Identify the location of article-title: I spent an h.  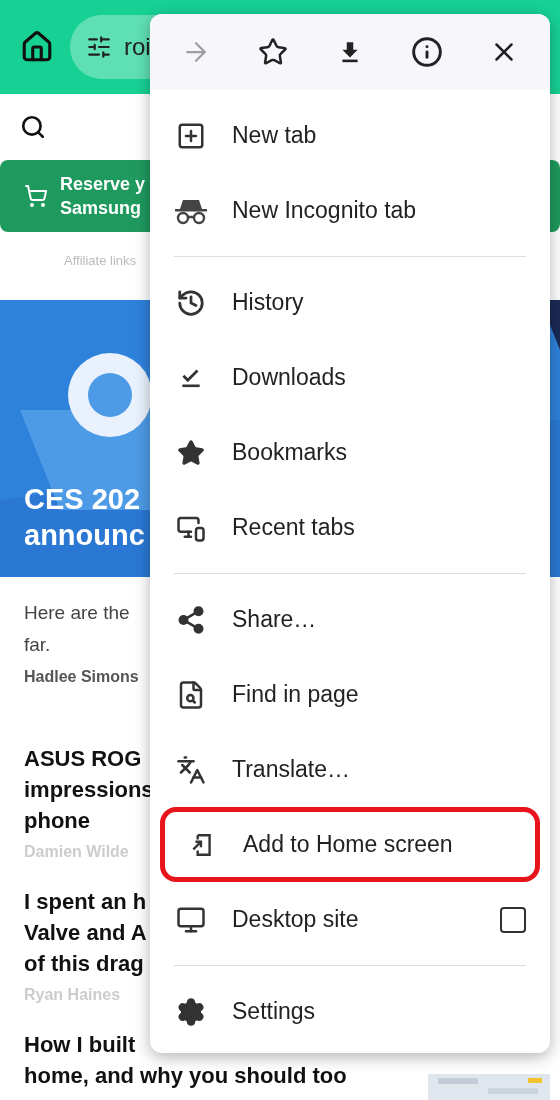
(85, 901).